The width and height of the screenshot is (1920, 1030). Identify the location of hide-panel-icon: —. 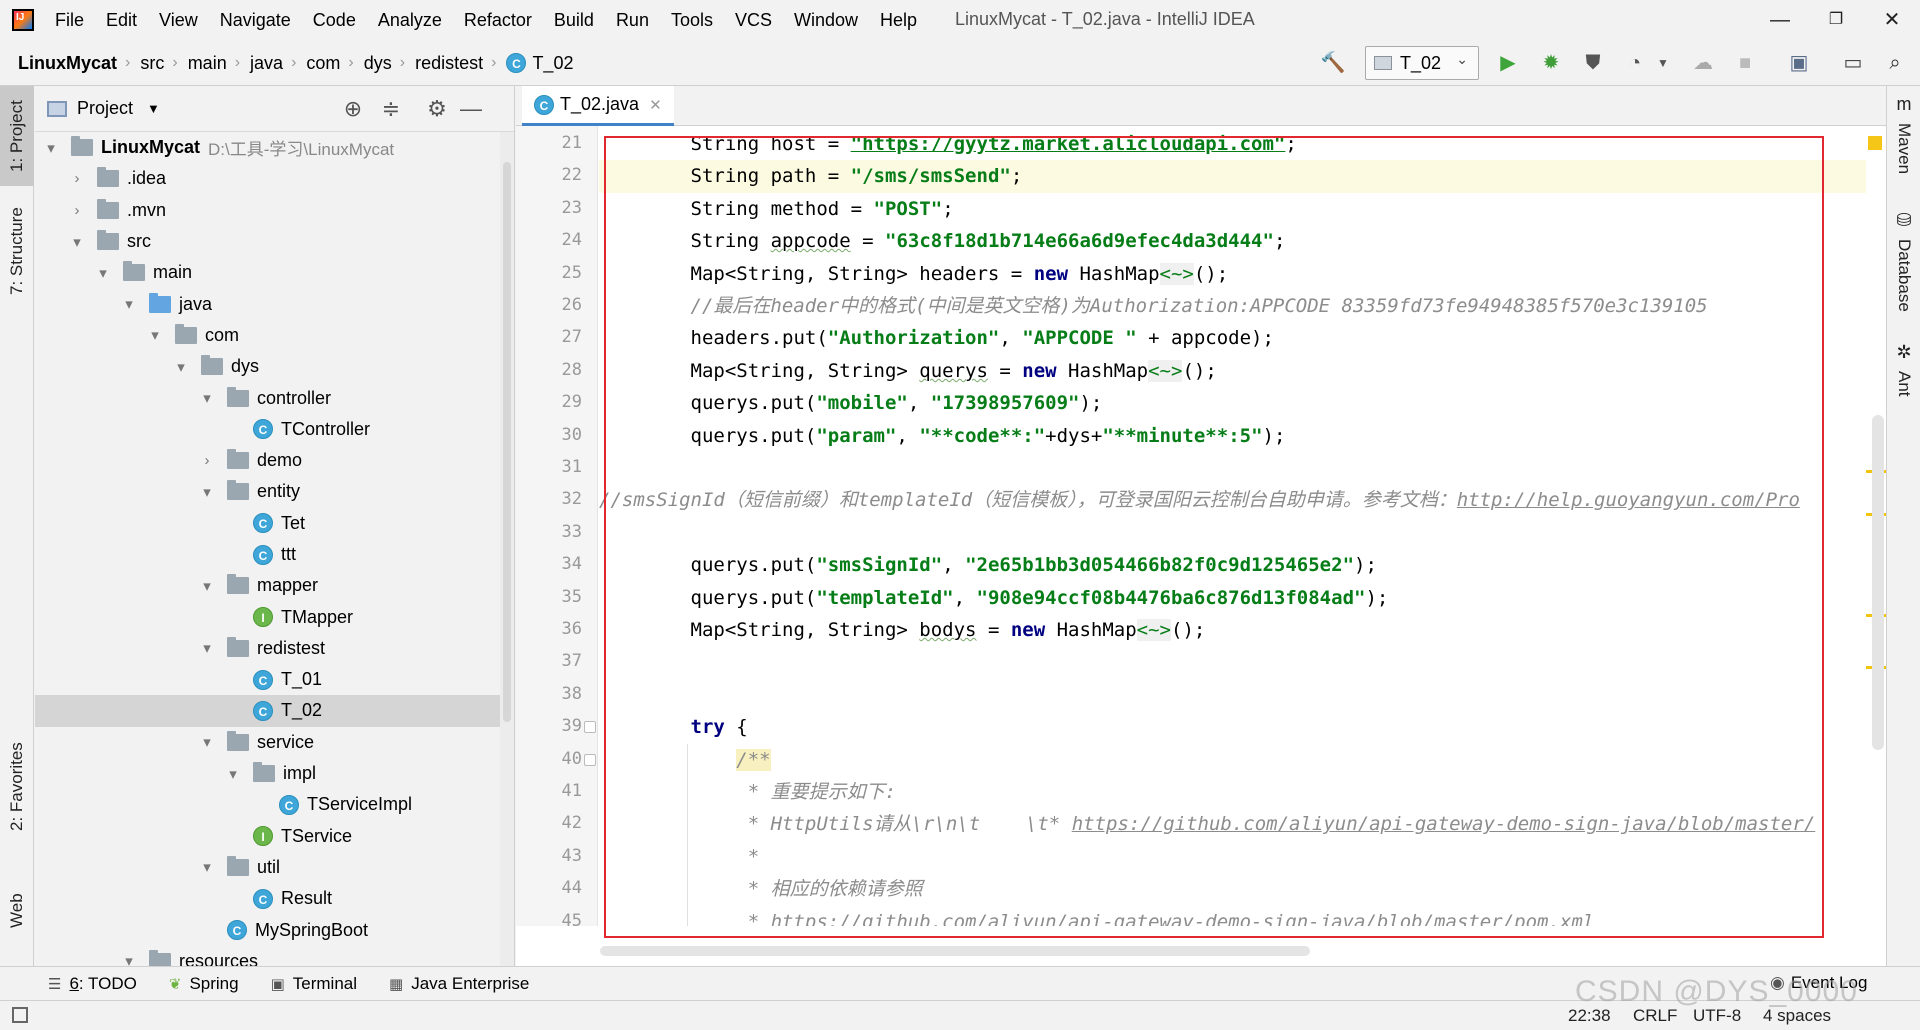
(471, 109).